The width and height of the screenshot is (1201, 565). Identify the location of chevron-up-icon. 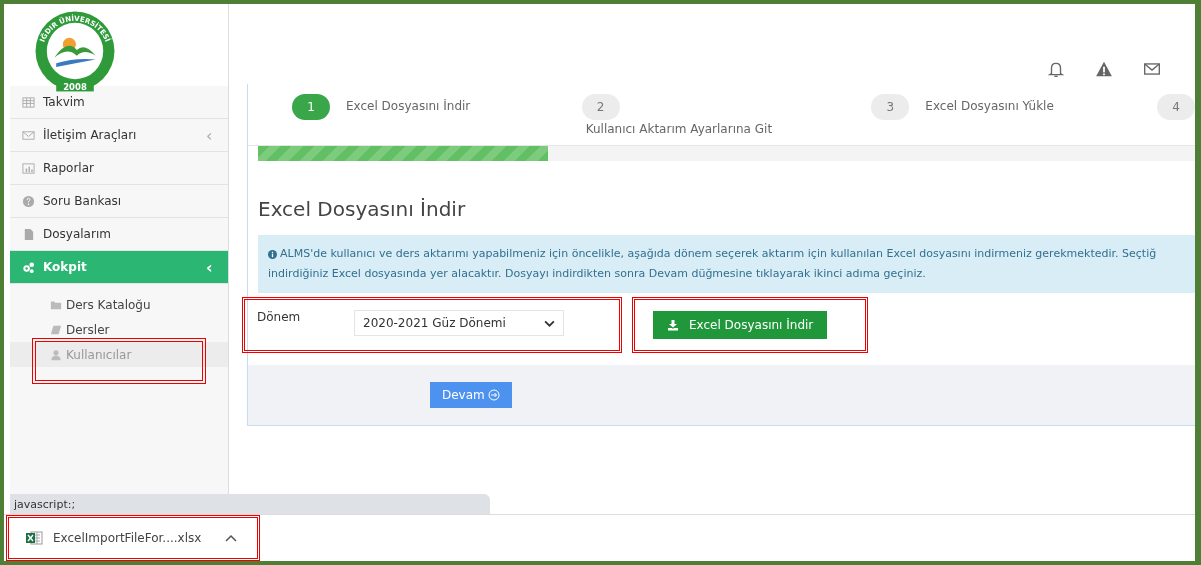
(231, 538).